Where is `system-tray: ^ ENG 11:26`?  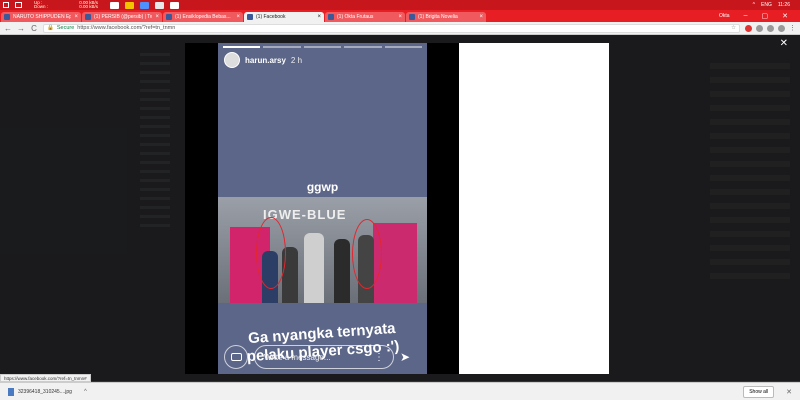
system-tray: ^ ENG 11:26 is located at coordinates (776, 5).